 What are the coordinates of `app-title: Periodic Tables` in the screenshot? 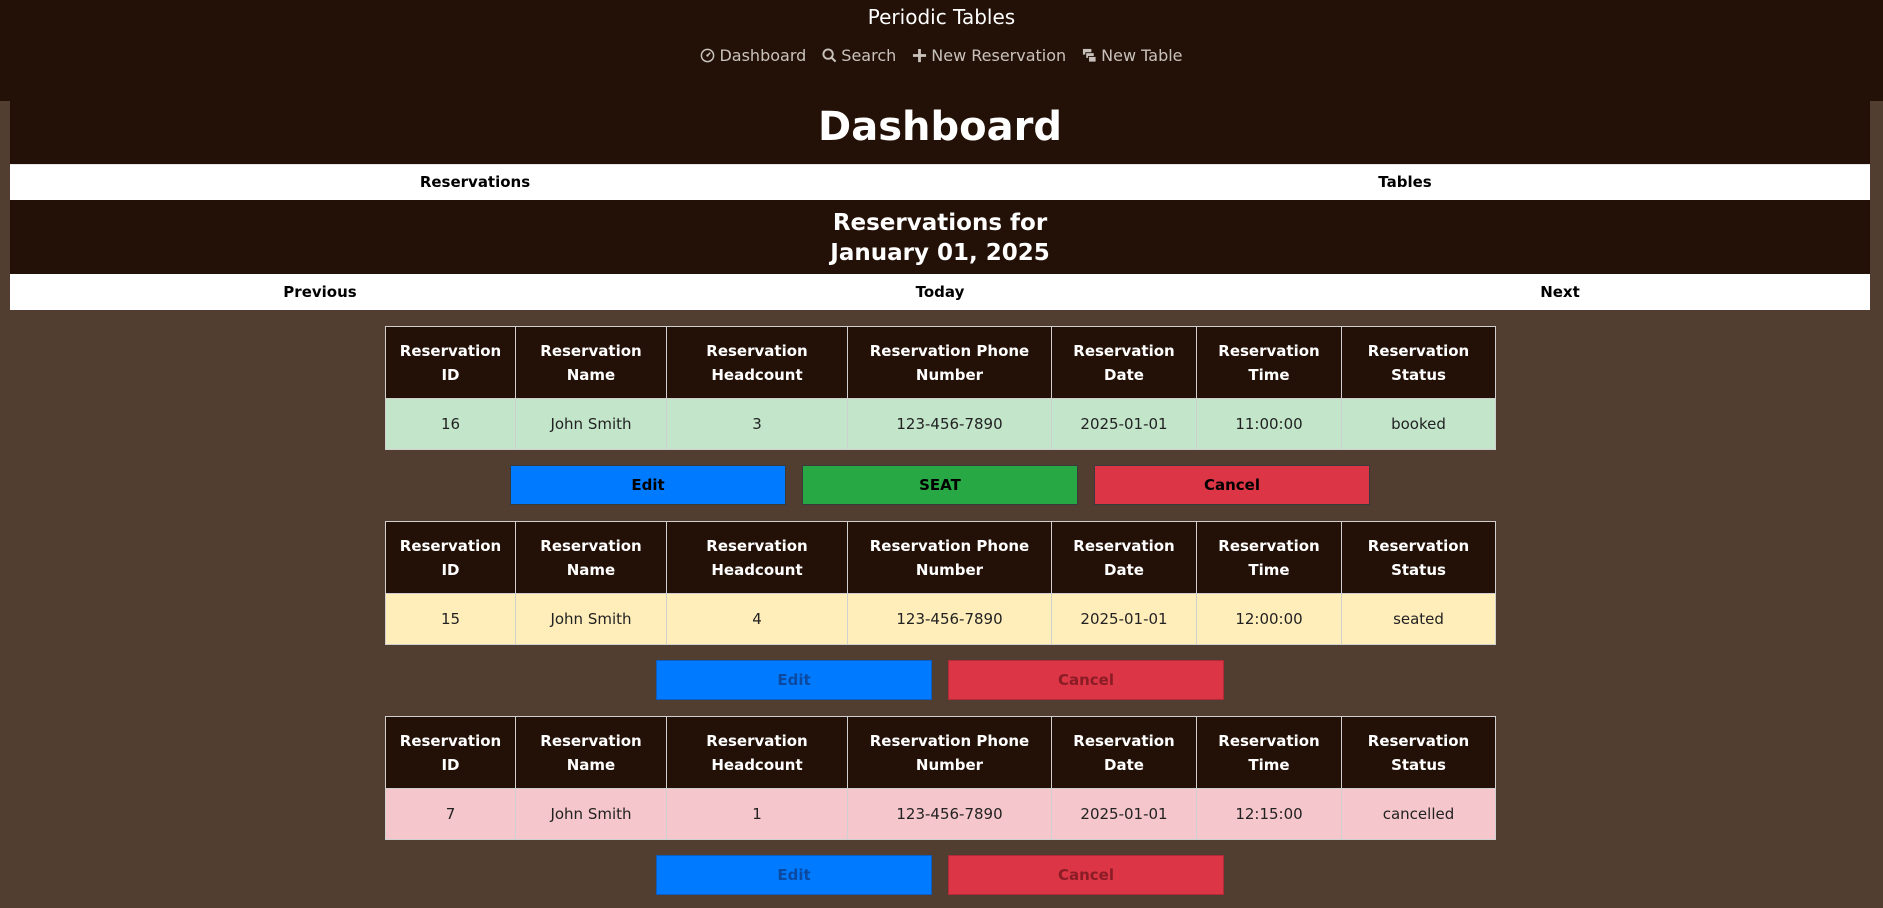 It's located at (941, 17).